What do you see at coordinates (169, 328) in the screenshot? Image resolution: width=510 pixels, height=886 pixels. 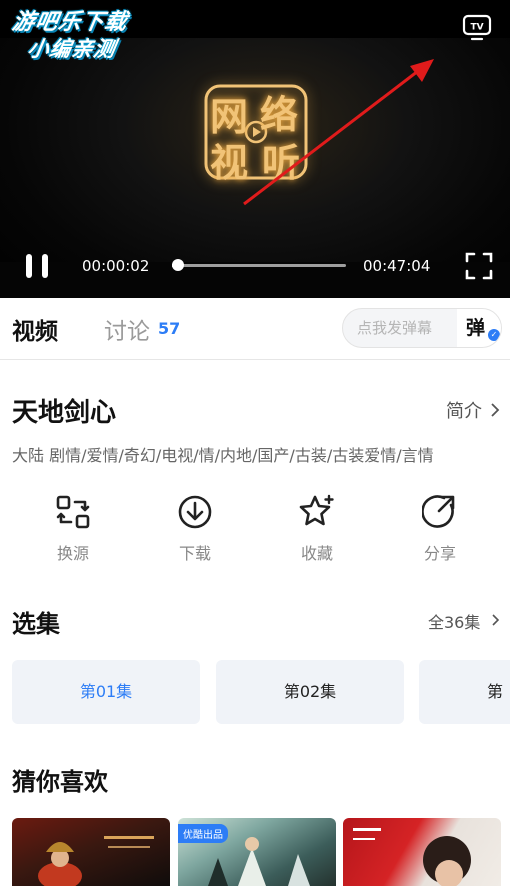 I see `discuss-count-badge: 57` at bounding box center [169, 328].